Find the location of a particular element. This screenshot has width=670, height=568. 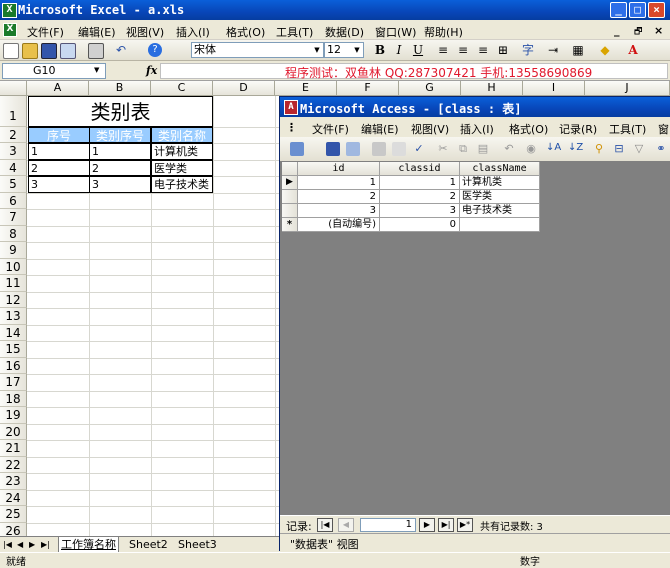

row-header: 8 is located at coordinates (13, 234).